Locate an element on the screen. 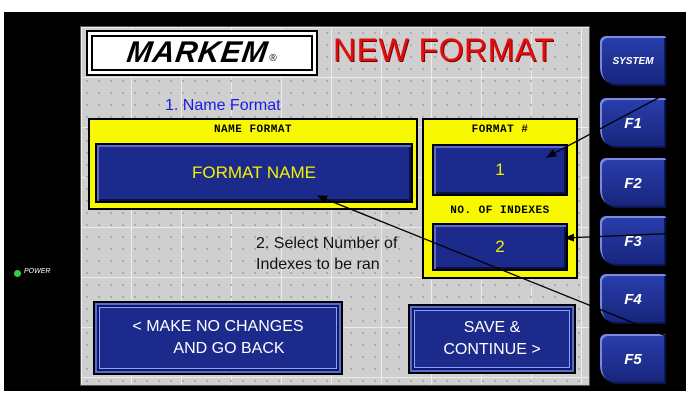 This screenshot has height=396, width=688. fkey-f4: F4 is located at coordinates (633, 299).